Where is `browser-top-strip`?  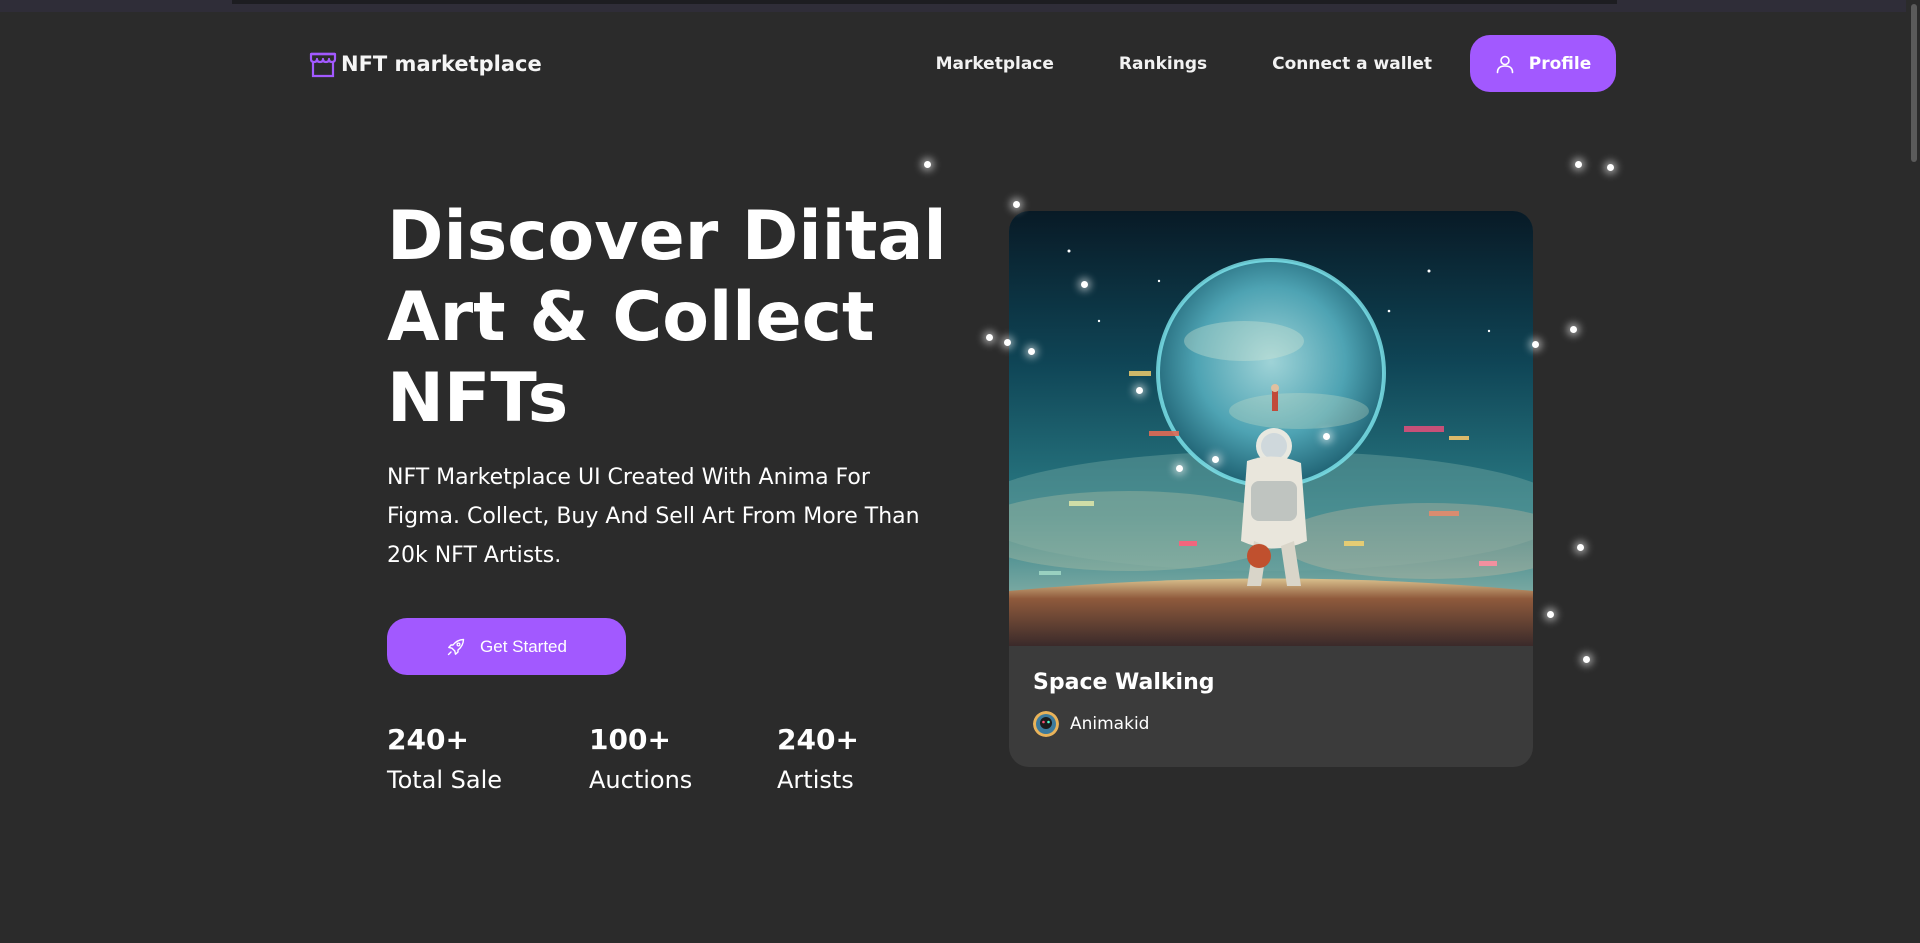
browser-top-strip is located at coordinates (960, 6).